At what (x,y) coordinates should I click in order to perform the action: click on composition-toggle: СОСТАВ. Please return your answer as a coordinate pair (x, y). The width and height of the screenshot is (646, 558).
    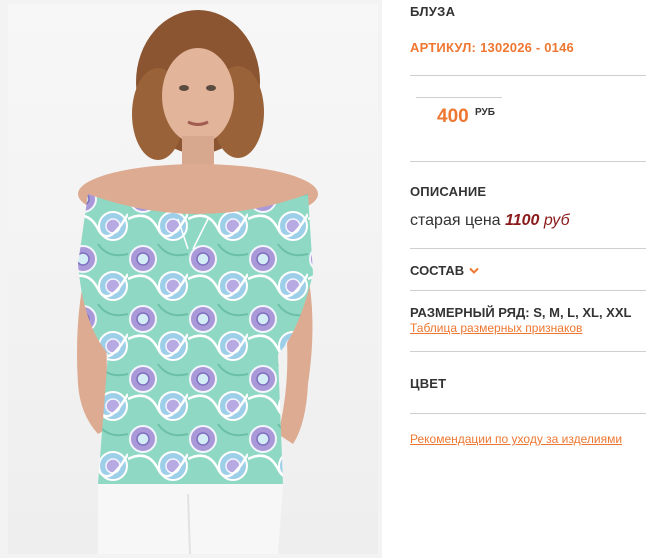
    Looking at the image, I should click on (444, 270).